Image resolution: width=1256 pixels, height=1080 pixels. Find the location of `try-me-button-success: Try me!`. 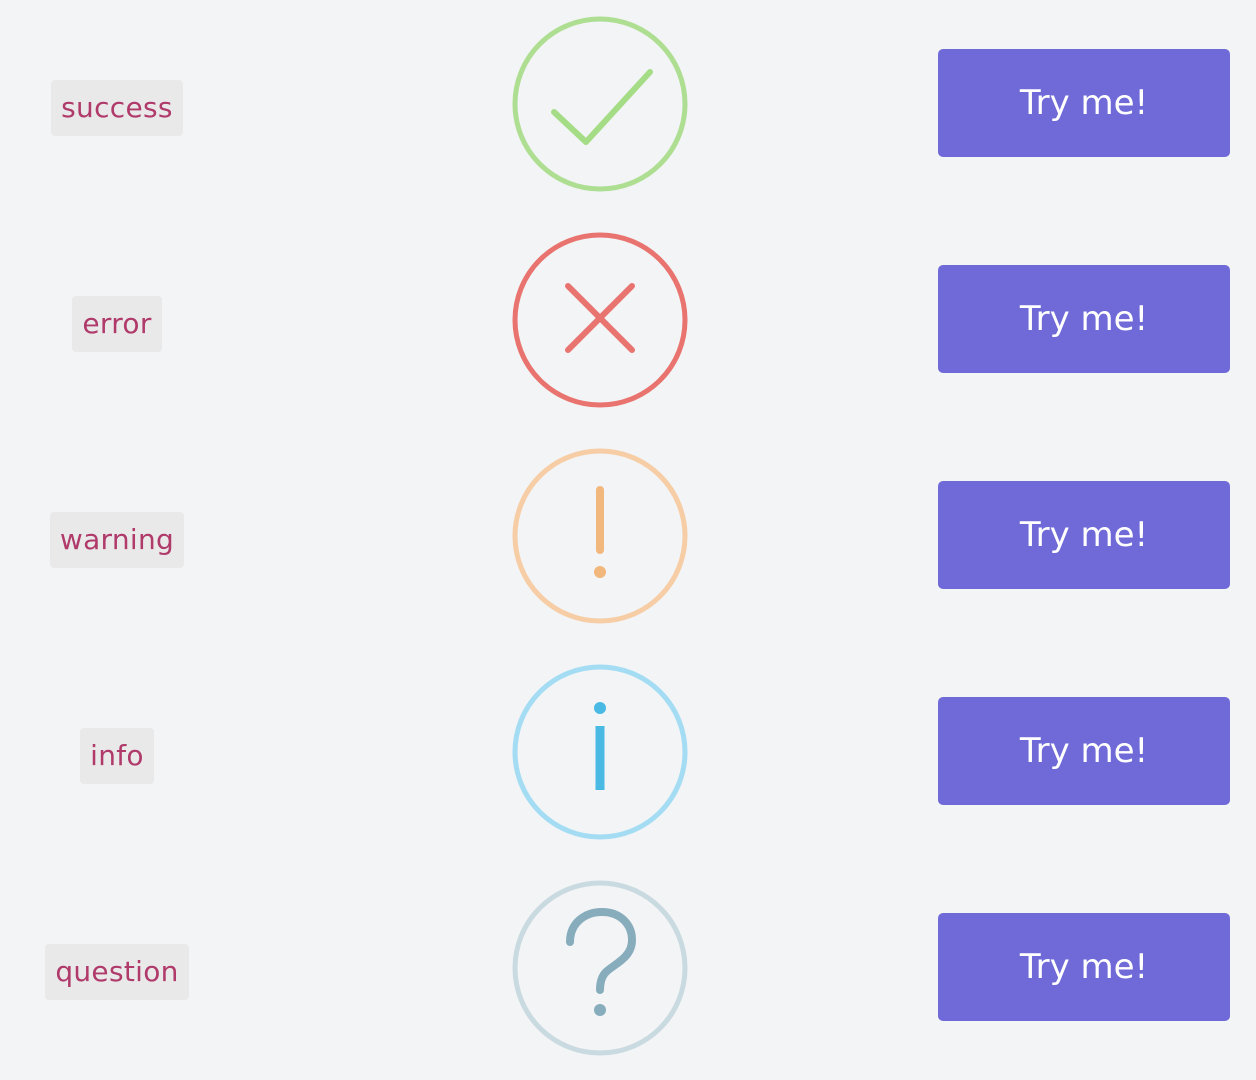

try-me-button-success: Try me! is located at coordinates (1084, 103).